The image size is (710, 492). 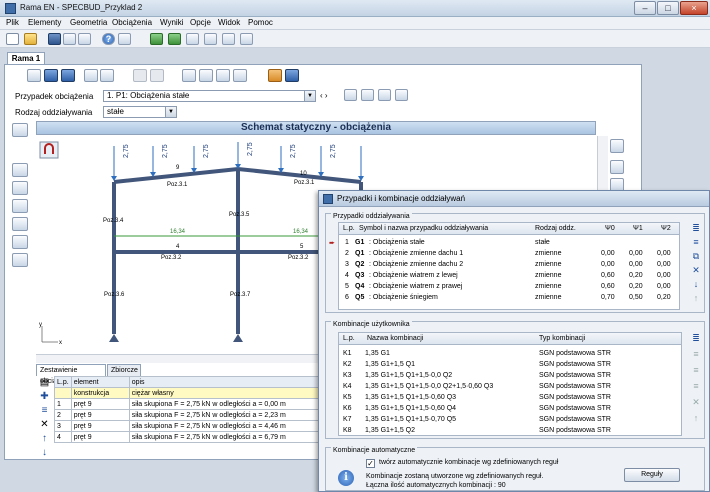 I want to click on tab-zestawienie: Zestawienie obciążeń, so click(x=71, y=374).